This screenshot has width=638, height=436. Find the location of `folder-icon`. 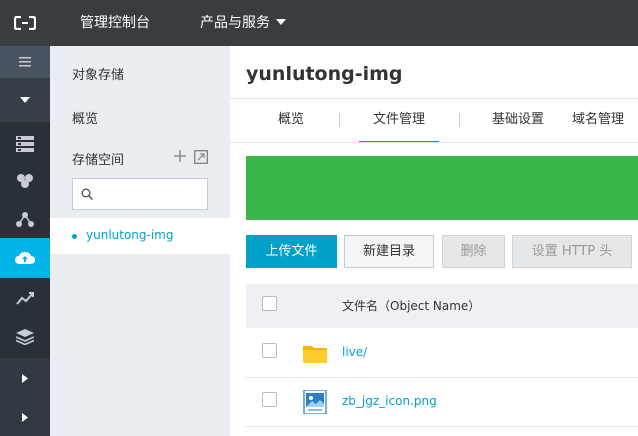

folder-icon is located at coordinates (315, 353).